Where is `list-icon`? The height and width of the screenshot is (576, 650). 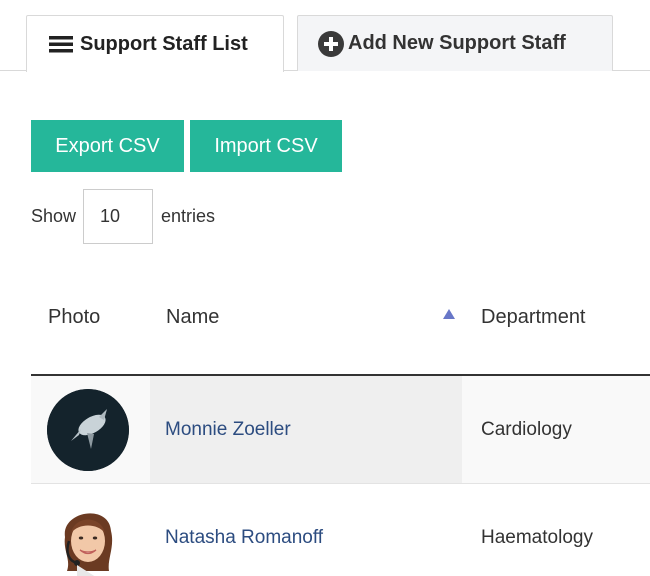
list-icon is located at coordinates (61, 44).